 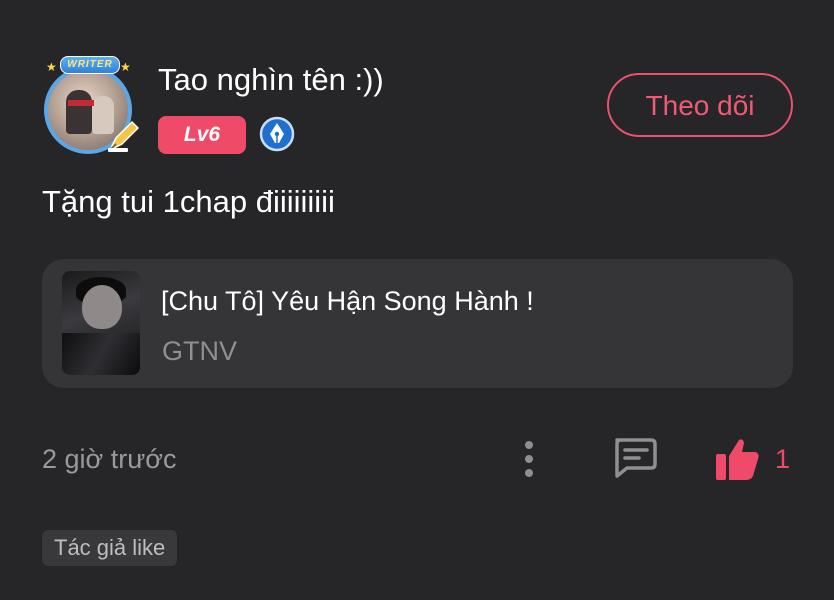 I want to click on pen-nib-shield-icon, so click(x=277, y=134).